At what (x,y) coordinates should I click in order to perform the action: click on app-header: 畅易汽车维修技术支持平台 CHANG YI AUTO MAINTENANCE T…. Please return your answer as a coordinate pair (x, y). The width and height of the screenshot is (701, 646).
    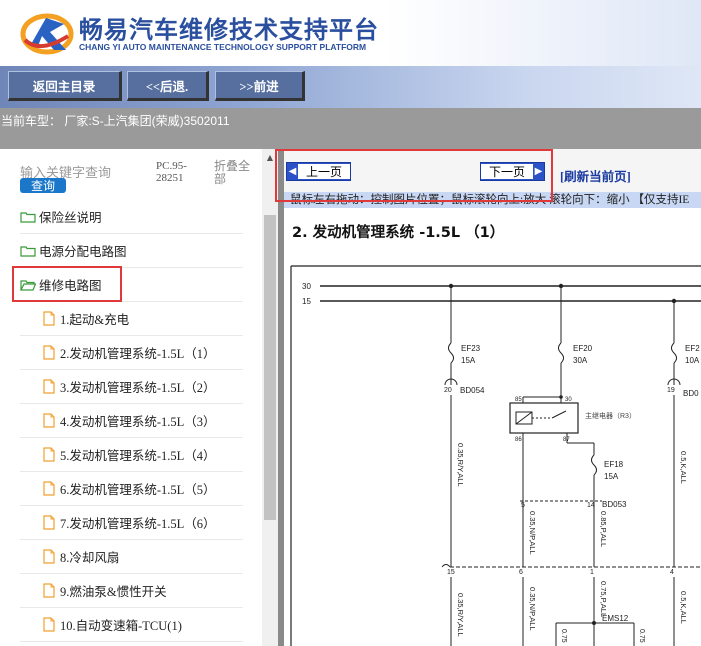
    Looking at the image, I should click on (350, 33).